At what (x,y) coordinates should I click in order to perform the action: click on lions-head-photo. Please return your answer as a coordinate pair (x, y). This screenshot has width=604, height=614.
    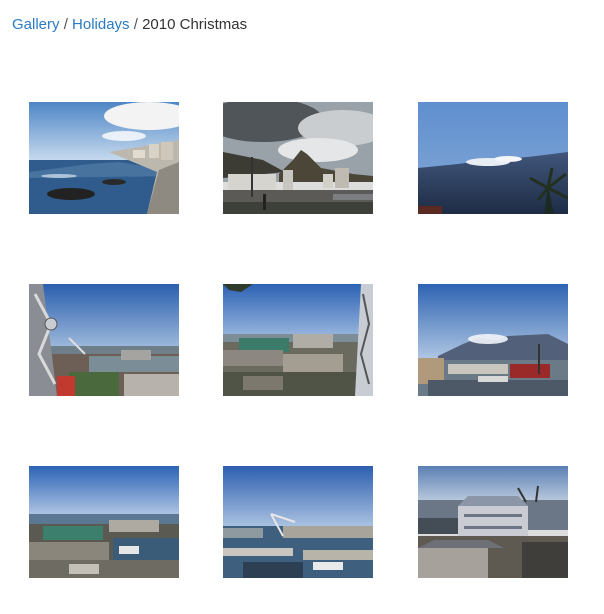
    Looking at the image, I should click on (298, 158).